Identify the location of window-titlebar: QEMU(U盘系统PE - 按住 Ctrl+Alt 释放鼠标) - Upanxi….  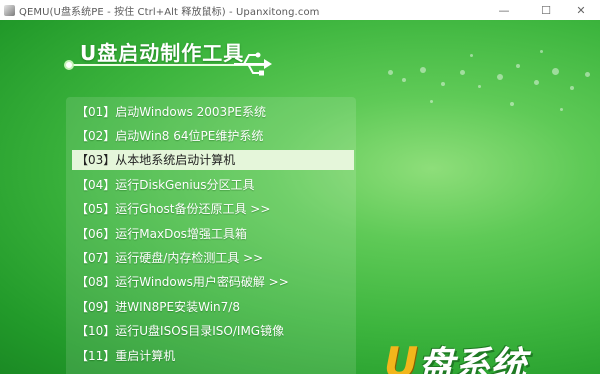
(300, 10).